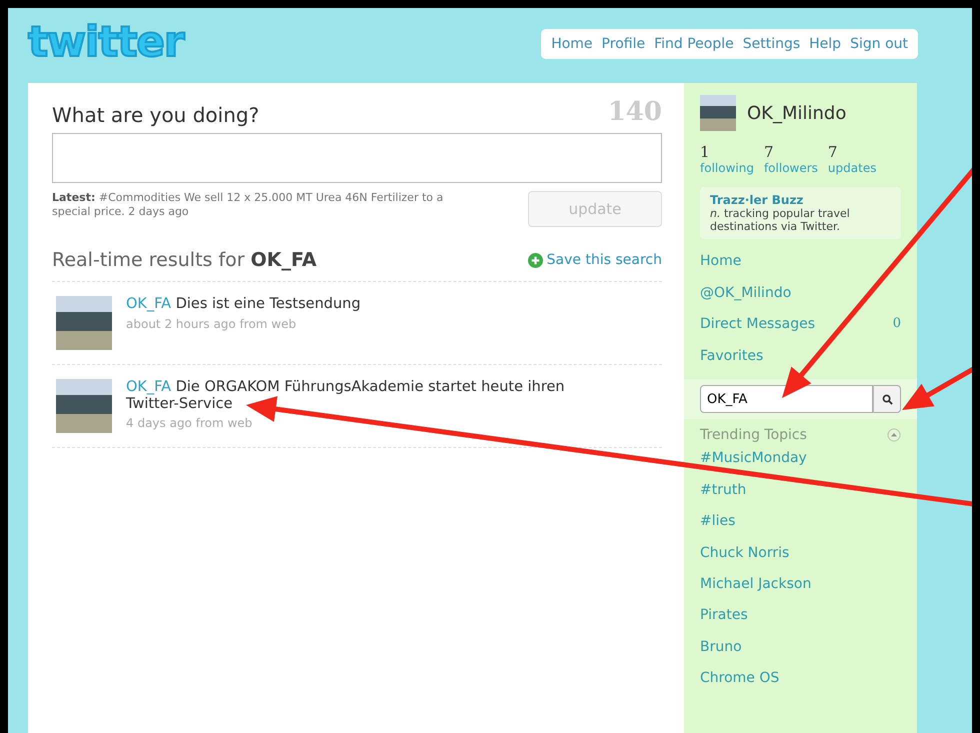  What do you see at coordinates (800, 648) in the screenshot?
I see `trending-topic-link: Bruno` at bounding box center [800, 648].